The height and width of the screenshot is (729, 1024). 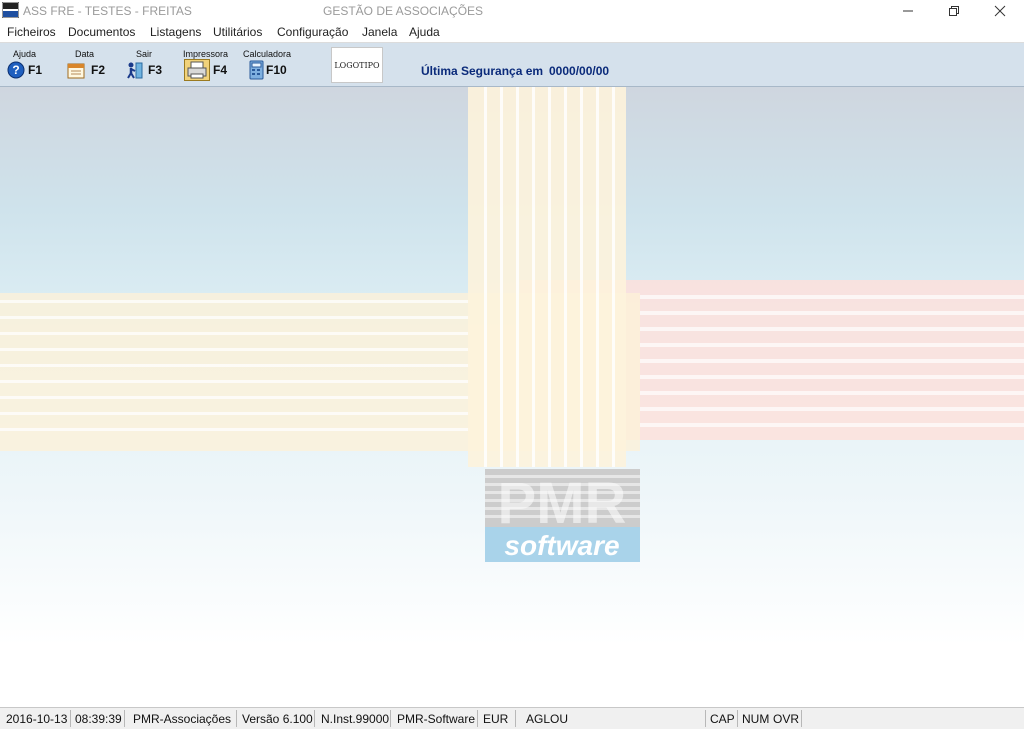 I want to click on logo-placeholder: LOGOTIPO, so click(x=357, y=65).